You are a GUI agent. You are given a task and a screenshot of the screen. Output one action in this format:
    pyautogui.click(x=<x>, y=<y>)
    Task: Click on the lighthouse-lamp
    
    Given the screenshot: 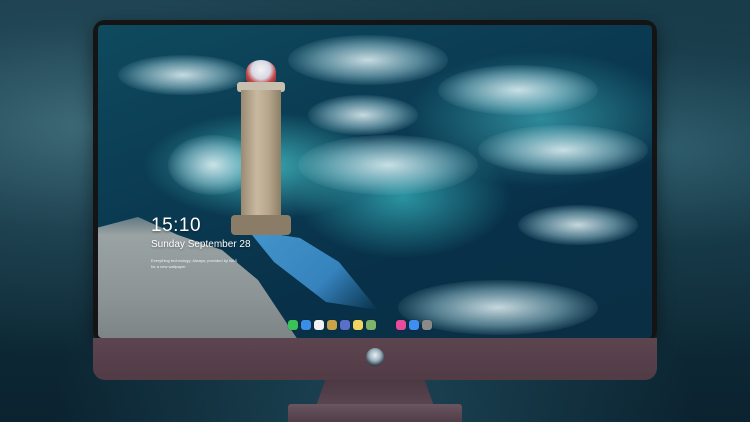 What is the action you would take?
    pyautogui.click(x=261, y=72)
    